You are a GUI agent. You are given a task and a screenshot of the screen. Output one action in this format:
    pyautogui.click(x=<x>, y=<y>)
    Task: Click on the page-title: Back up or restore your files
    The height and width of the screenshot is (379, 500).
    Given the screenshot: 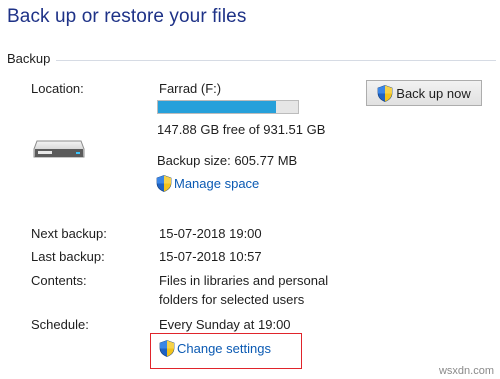 What is the action you would take?
    pyautogui.click(x=127, y=16)
    